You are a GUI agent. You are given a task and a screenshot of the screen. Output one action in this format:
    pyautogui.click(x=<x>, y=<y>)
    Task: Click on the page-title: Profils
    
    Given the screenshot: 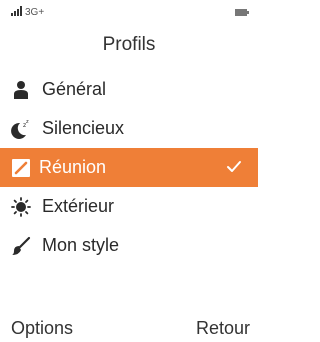 What is the action you would take?
    pyautogui.click(x=129, y=44)
    